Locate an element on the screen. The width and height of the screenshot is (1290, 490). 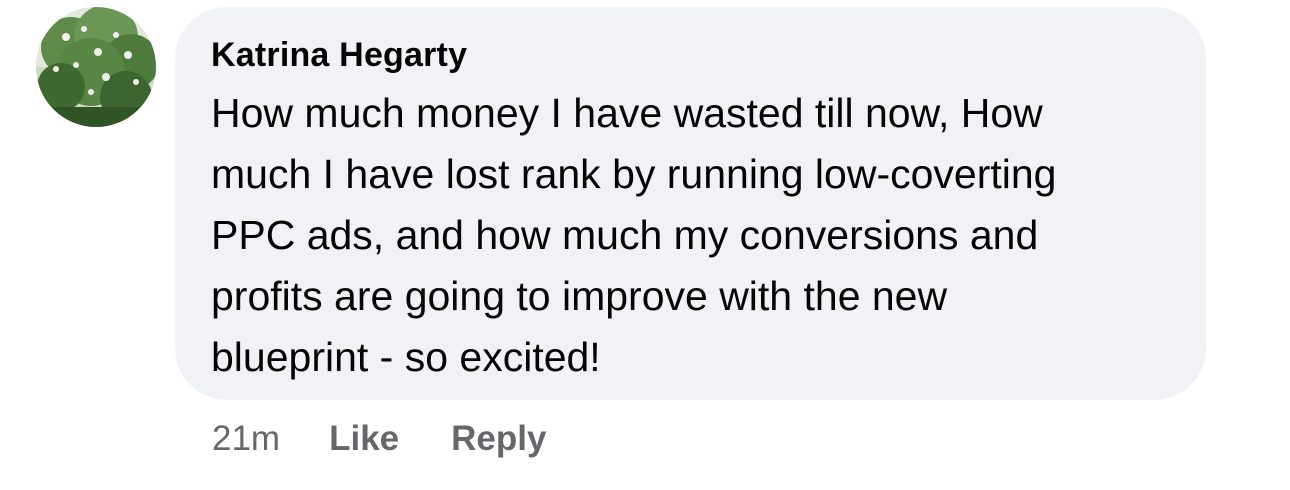
avatar is located at coordinates (96, 67).